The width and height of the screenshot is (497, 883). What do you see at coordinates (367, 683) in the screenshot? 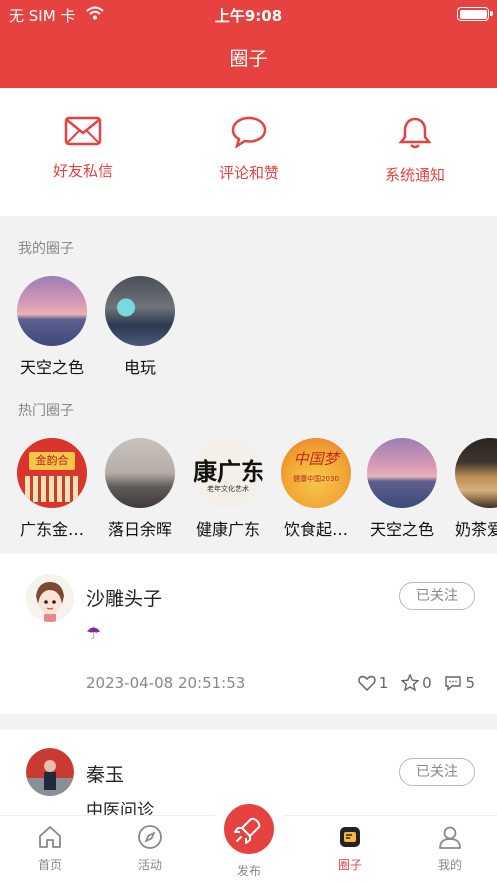
I see `heart-icon` at bounding box center [367, 683].